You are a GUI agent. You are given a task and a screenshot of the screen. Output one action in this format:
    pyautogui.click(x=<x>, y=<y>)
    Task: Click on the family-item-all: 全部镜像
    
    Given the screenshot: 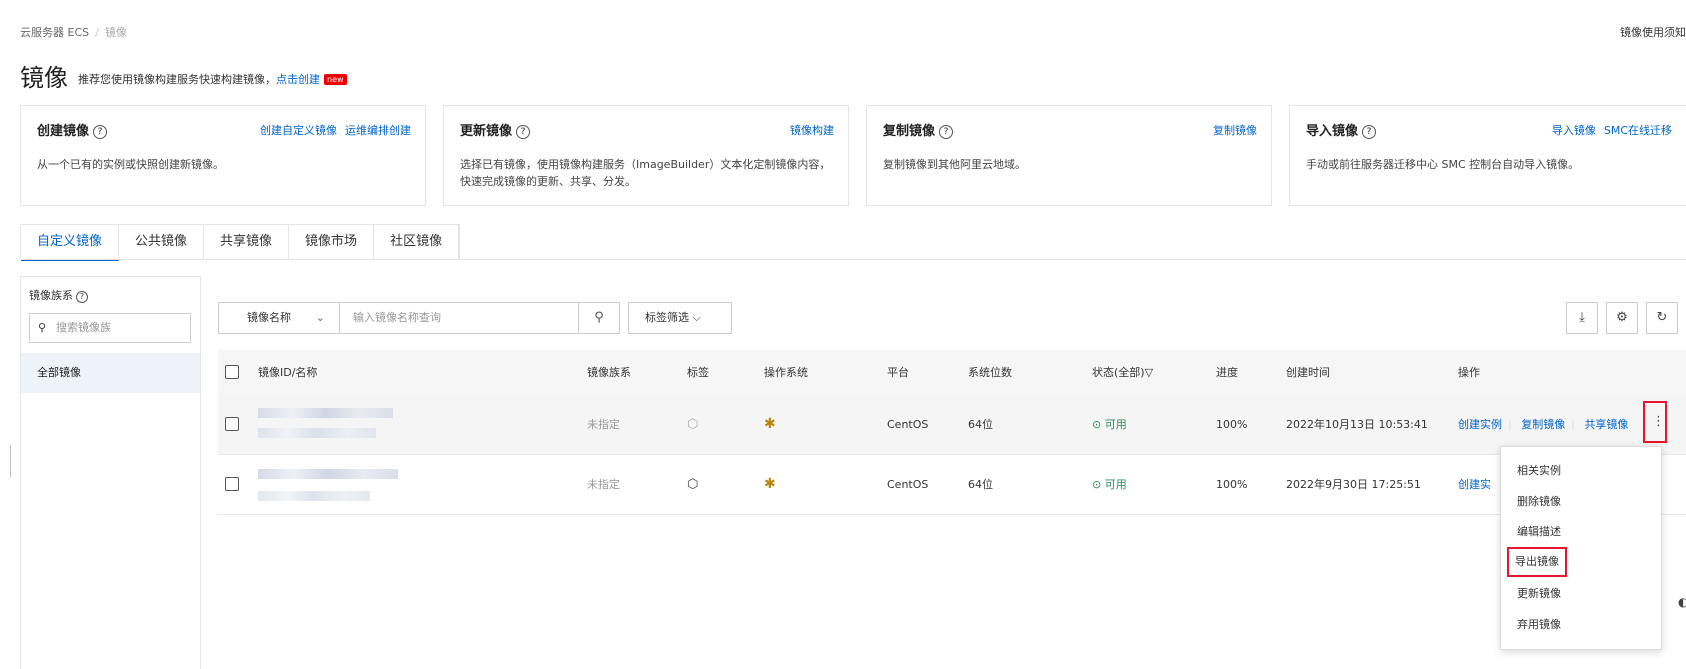 What is the action you would take?
    pyautogui.click(x=110, y=373)
    